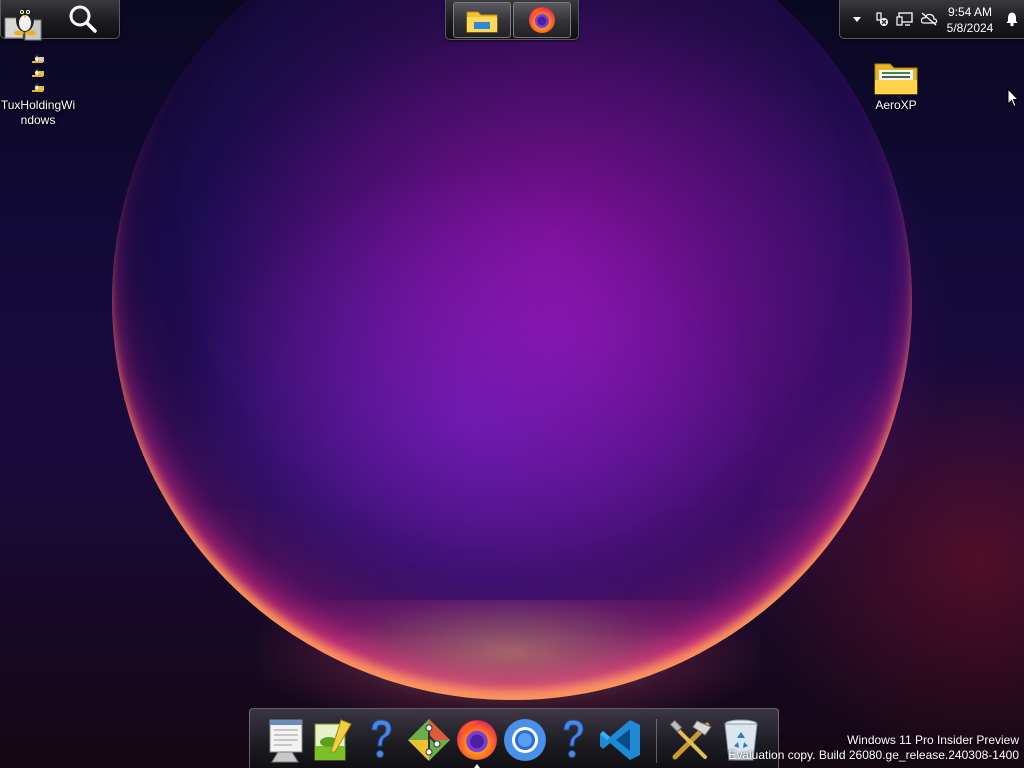  I want to click on dock-item-help, so click(381, 740).